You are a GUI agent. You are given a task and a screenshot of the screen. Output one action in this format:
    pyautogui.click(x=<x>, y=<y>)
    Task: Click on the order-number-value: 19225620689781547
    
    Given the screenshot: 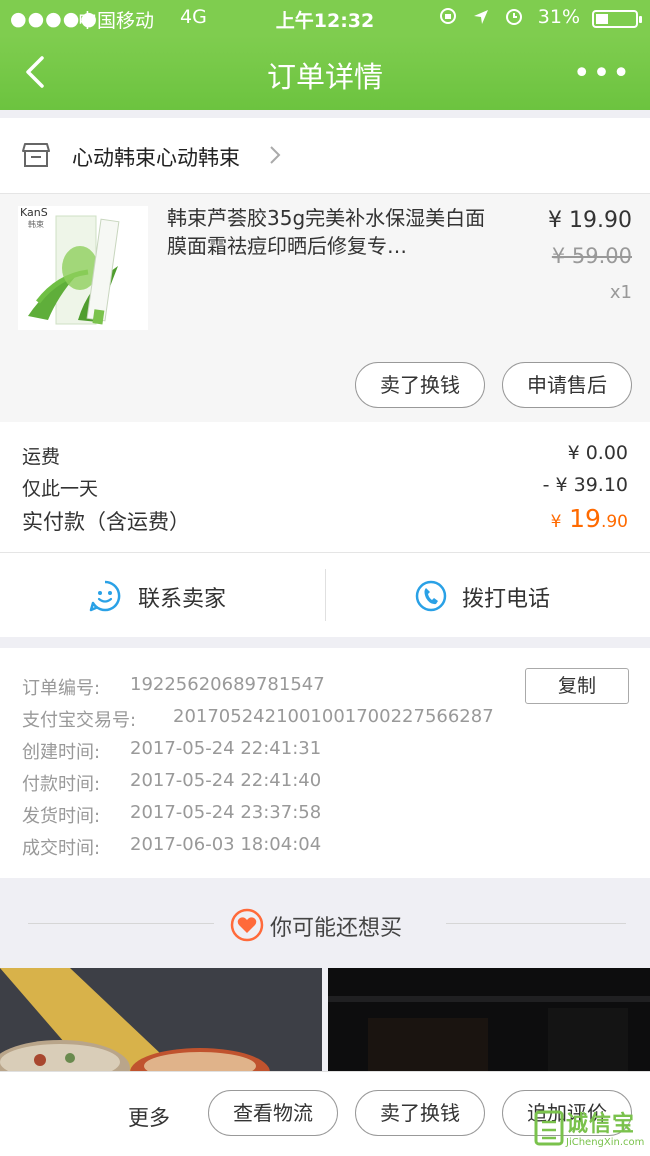 What is the action you would take?
    pyautogui.click(x=227, y=684)
    